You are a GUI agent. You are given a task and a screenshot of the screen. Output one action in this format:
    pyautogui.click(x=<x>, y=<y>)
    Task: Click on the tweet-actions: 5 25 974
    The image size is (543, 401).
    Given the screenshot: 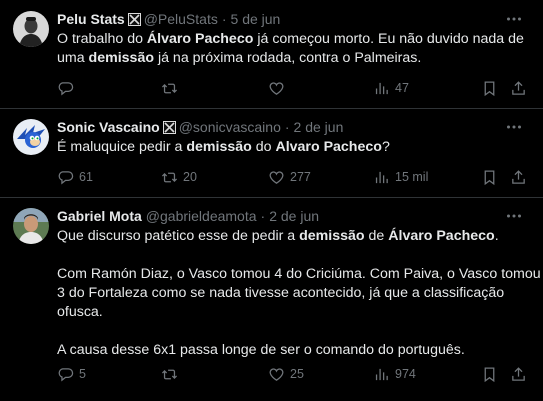 What is the action you would take?
    pyautogui.click(x=296, y=374)
    